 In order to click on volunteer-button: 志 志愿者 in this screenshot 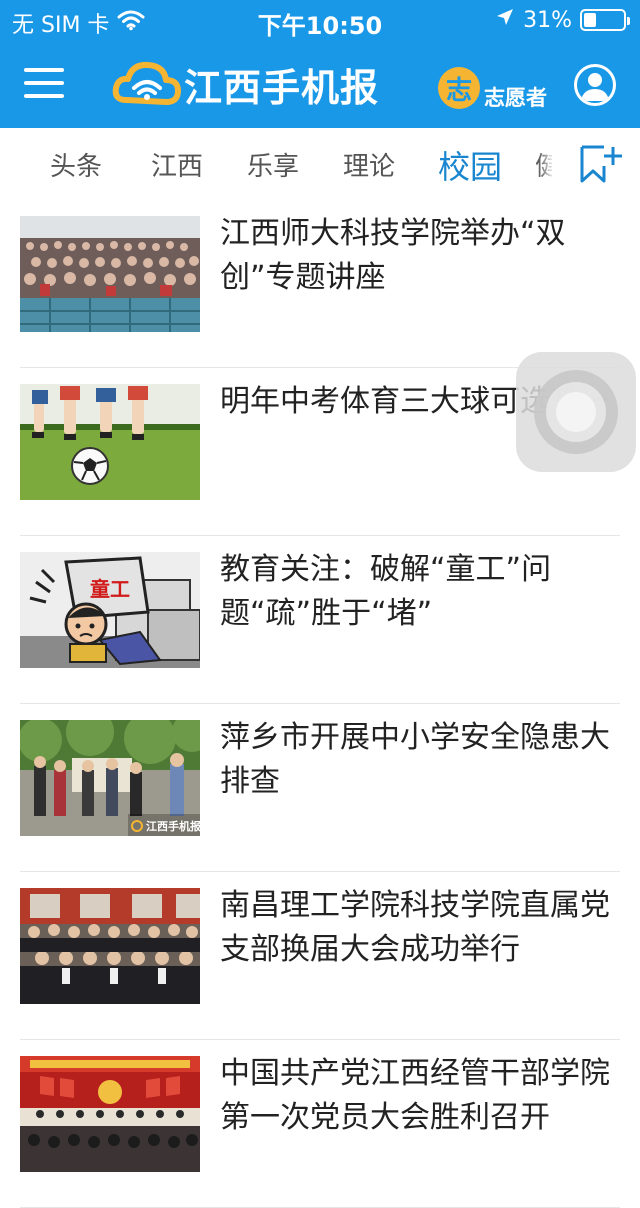, I will do `click(492, 88)`.